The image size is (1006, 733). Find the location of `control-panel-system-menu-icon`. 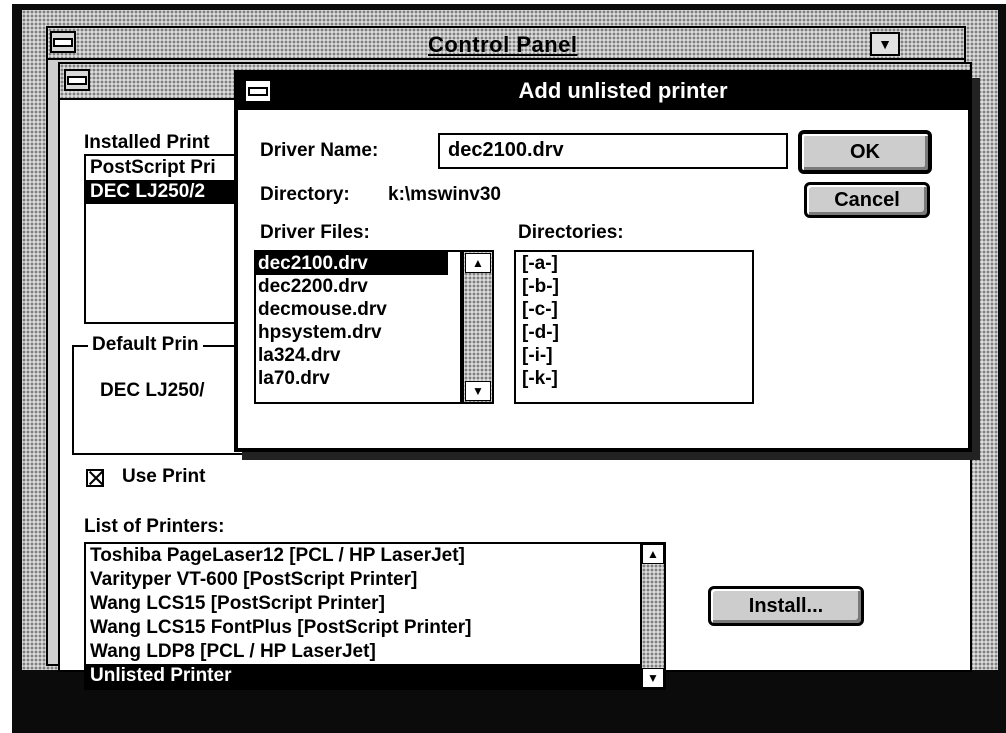

control-panel-system-menu-icon is located at coordinates (63, 42).